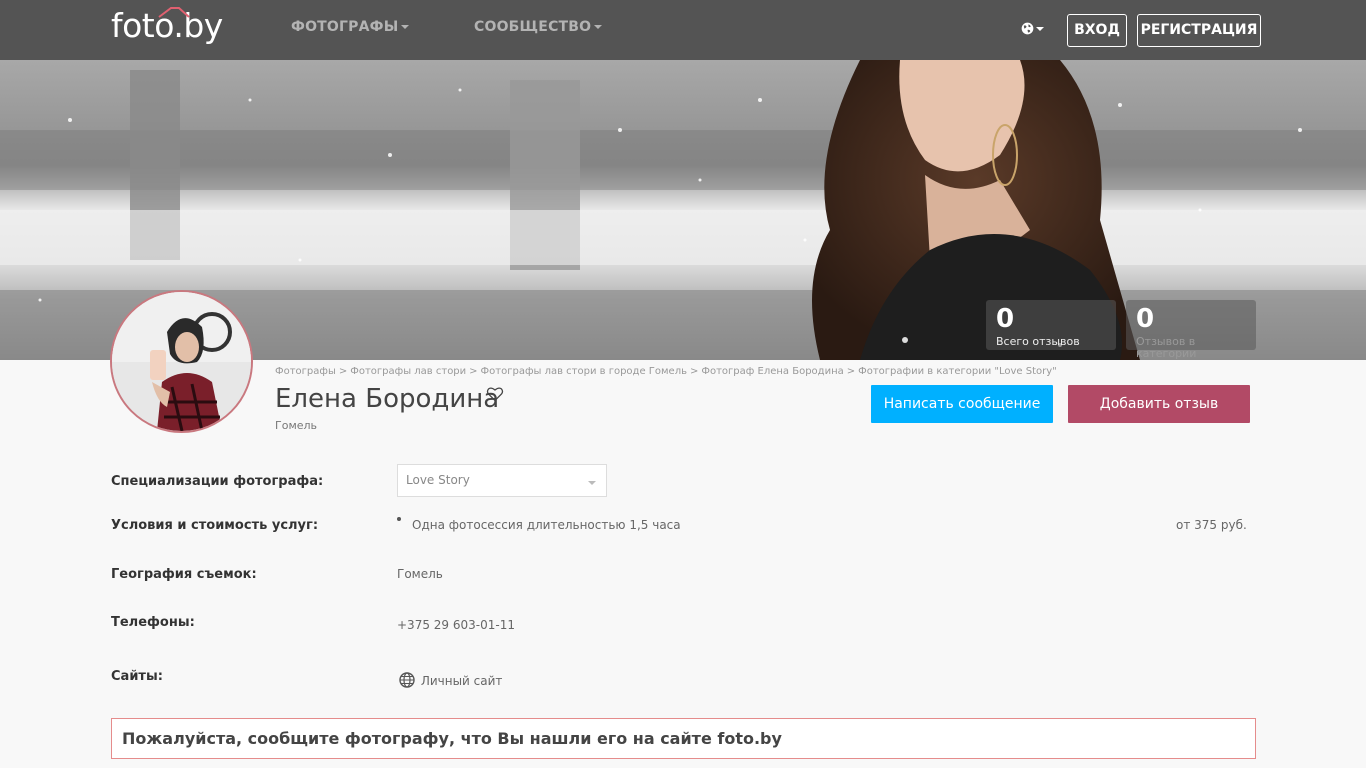 The width and height of the screenshot is (1366, 768). I want to click on conditions-label: Условия и стоимость услуг:, so click(215, 525).